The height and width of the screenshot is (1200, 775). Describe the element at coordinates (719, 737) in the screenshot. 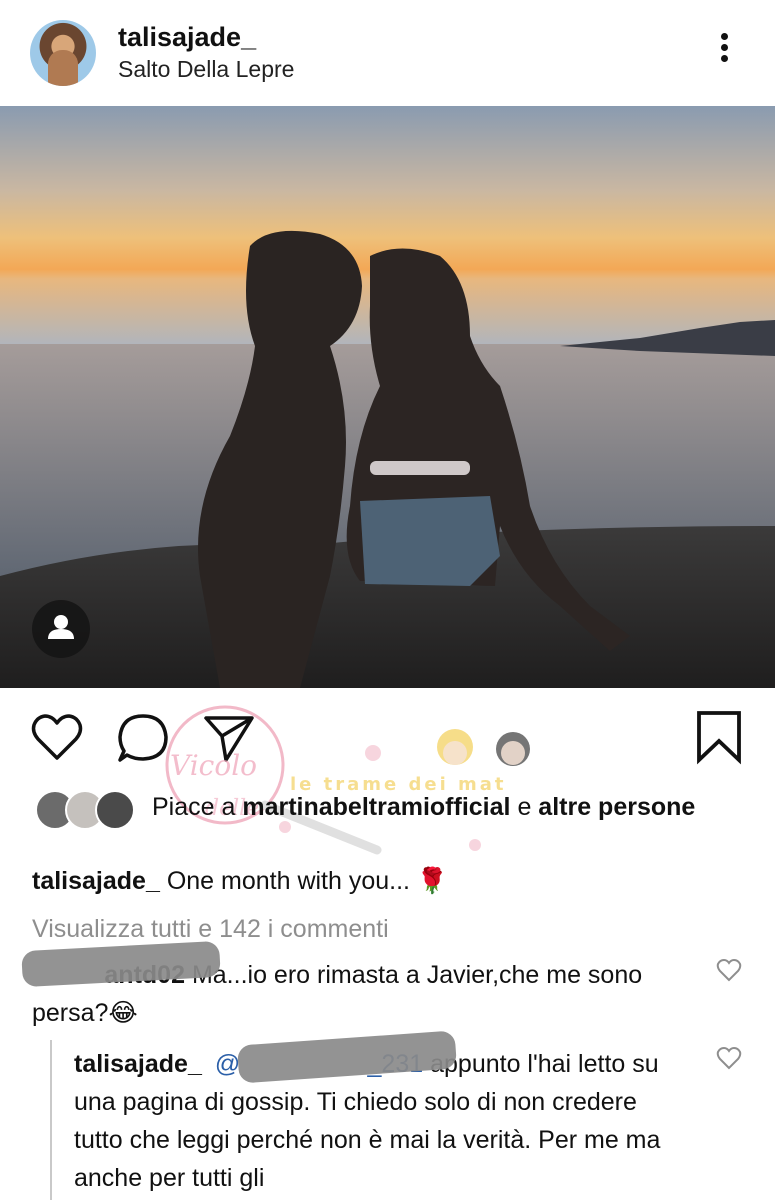

I see `bookmark-icon` at that location.